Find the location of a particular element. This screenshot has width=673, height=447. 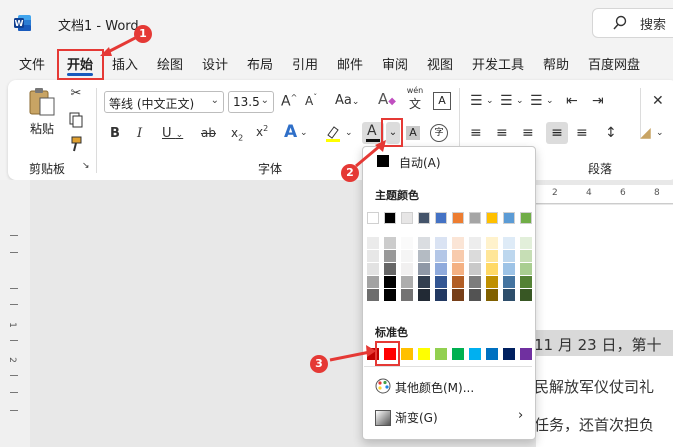

chinese-layout-icon: ✕ is located at coordinates (658, 101).